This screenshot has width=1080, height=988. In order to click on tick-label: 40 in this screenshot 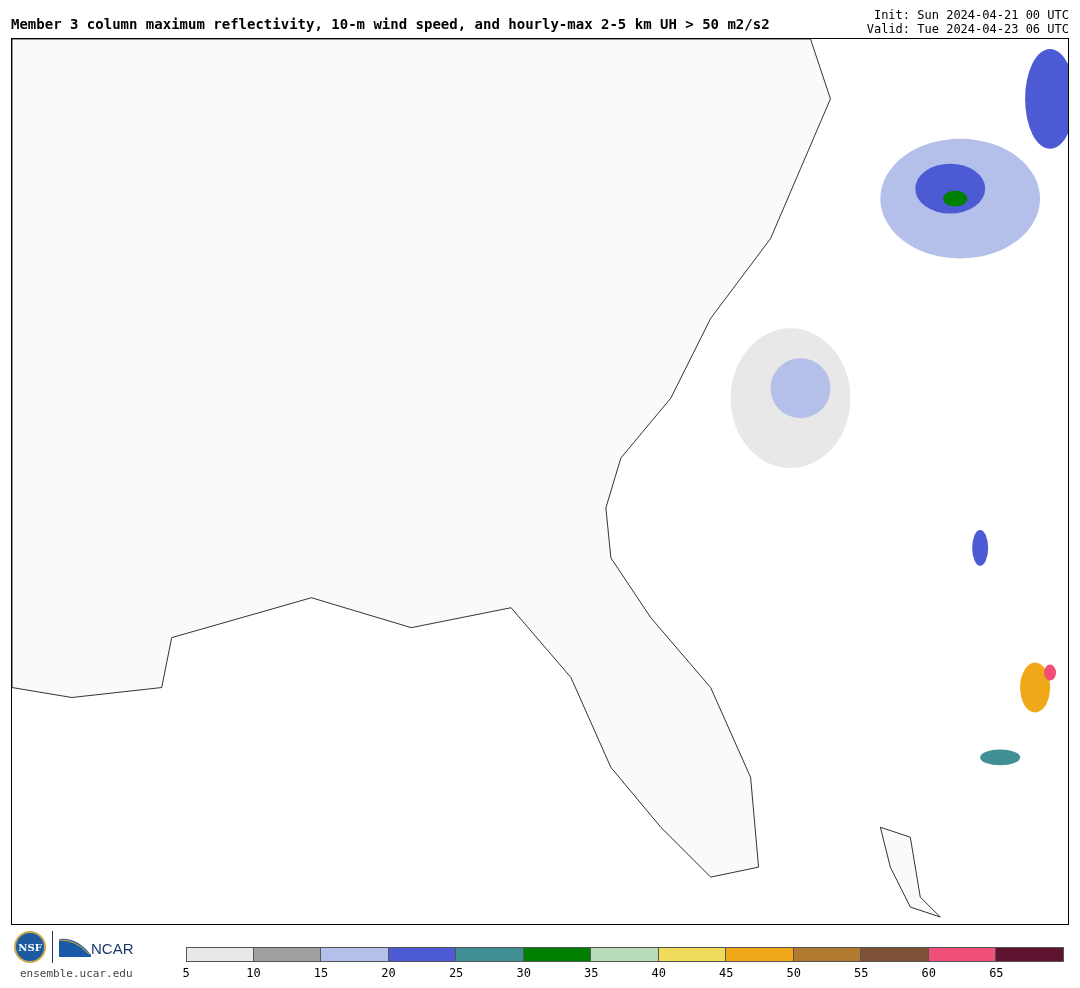, I will do `click(658, 973)`.